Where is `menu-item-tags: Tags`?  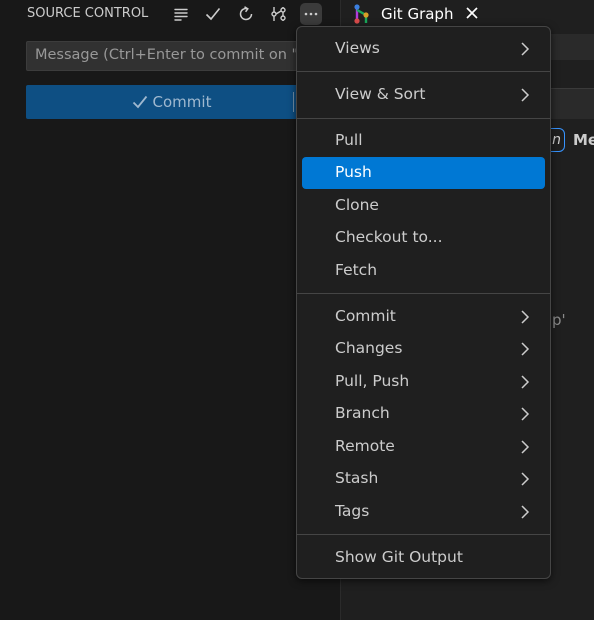 menu-item-tags: Tags is located at coordinates (423, 512).